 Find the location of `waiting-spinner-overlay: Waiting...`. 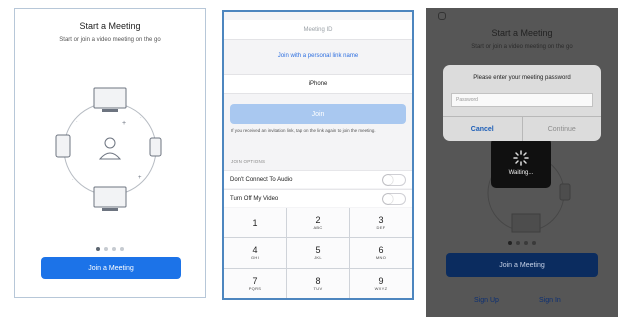

waiting-spinner-overlay: Waiting... is located at coordinates (521, 163).